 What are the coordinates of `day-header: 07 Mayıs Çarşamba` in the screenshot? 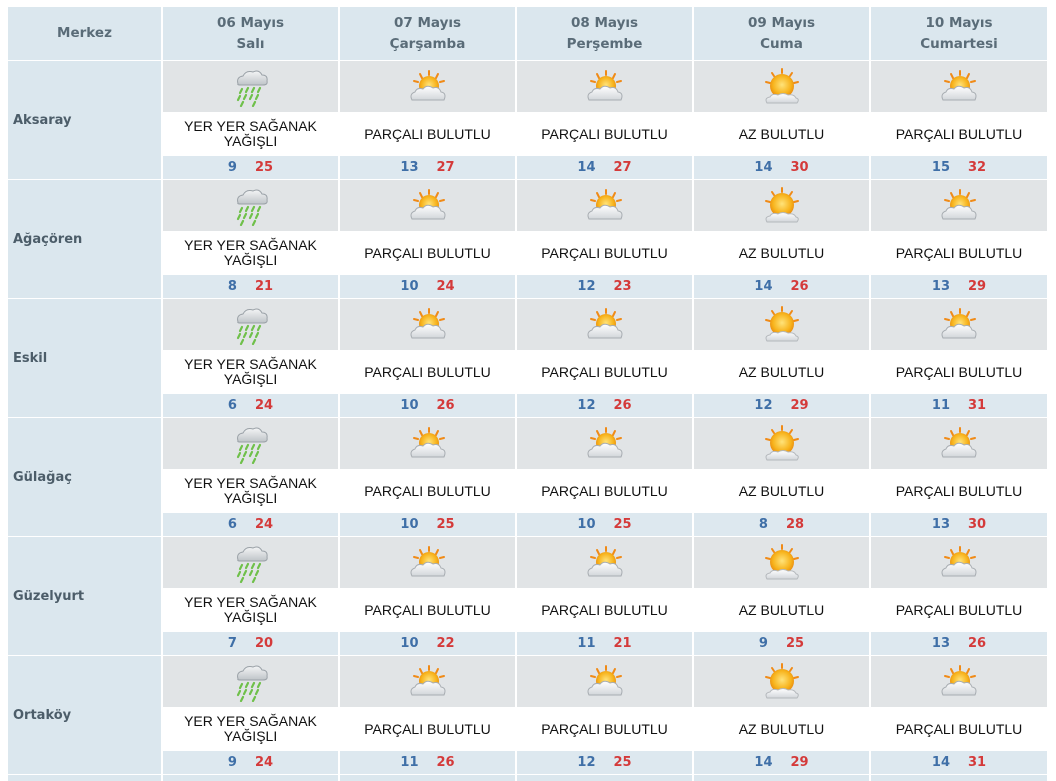 It's located at (427, 33).